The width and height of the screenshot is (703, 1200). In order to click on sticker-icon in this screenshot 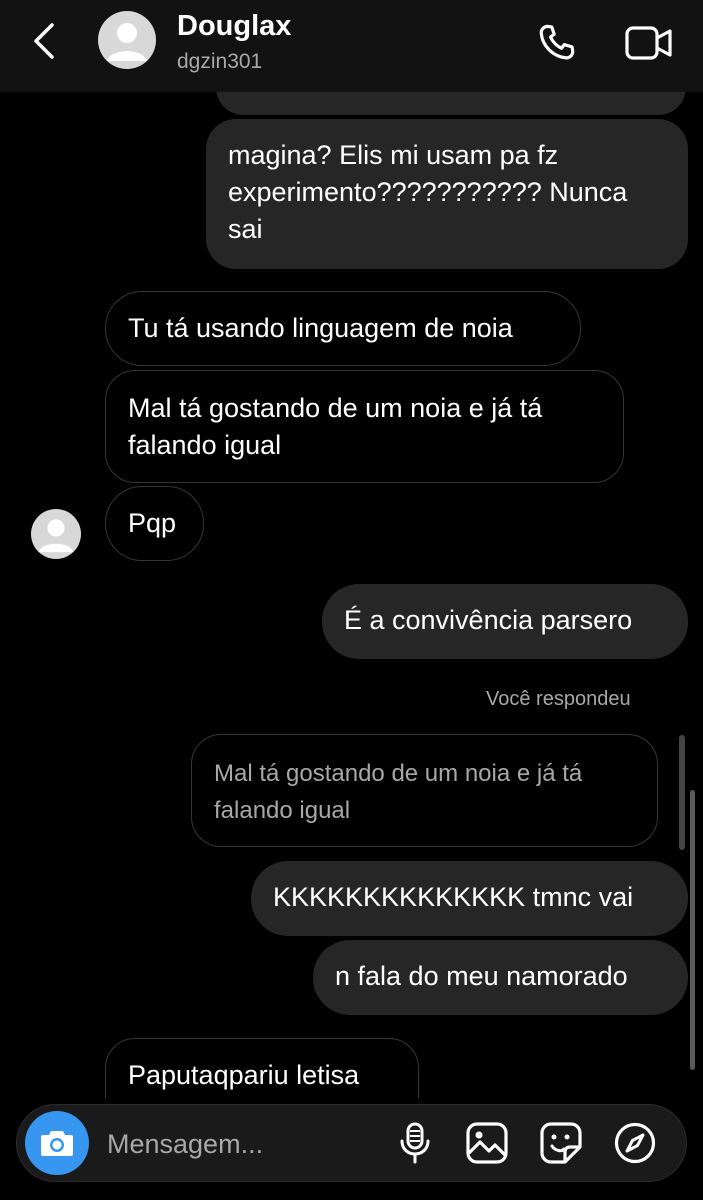, I will do `click(561, 1143)`.